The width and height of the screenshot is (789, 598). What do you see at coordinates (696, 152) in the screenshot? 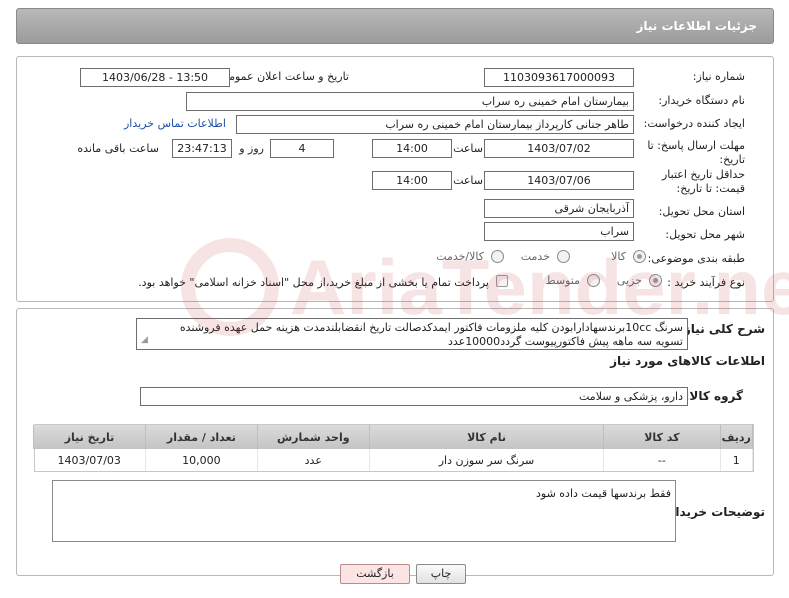
I see `reply-deadline-label: مهلت ارسال پاسخ: تا تاریخ:` at bounding box center [696, 152].